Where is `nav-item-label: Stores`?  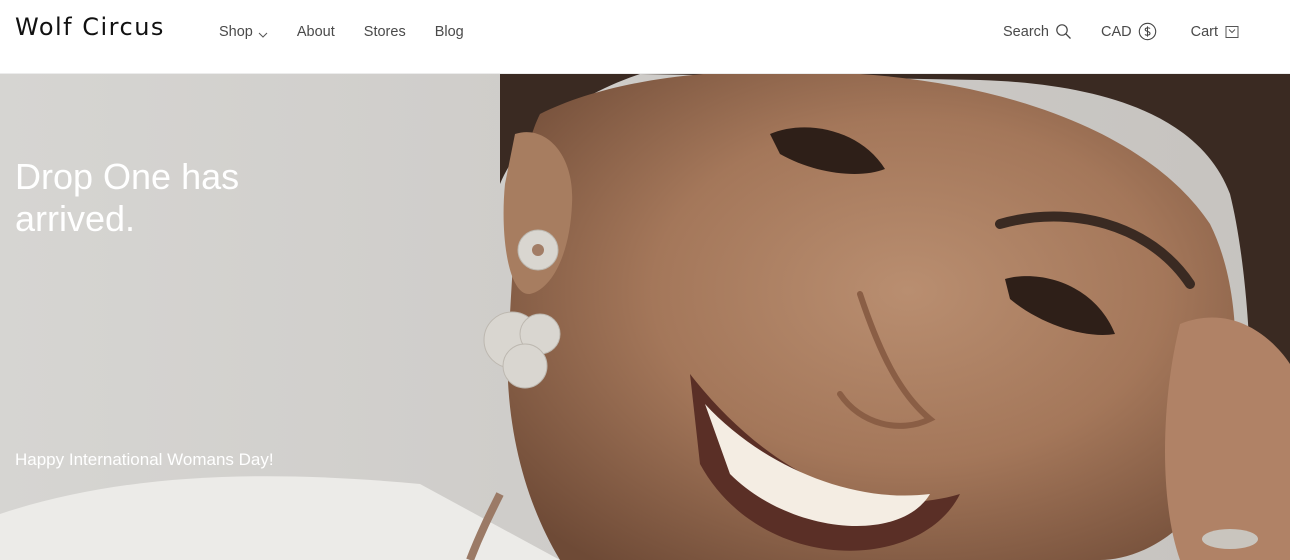 nav-item-label: Stores is located at coordinates (384, 32).